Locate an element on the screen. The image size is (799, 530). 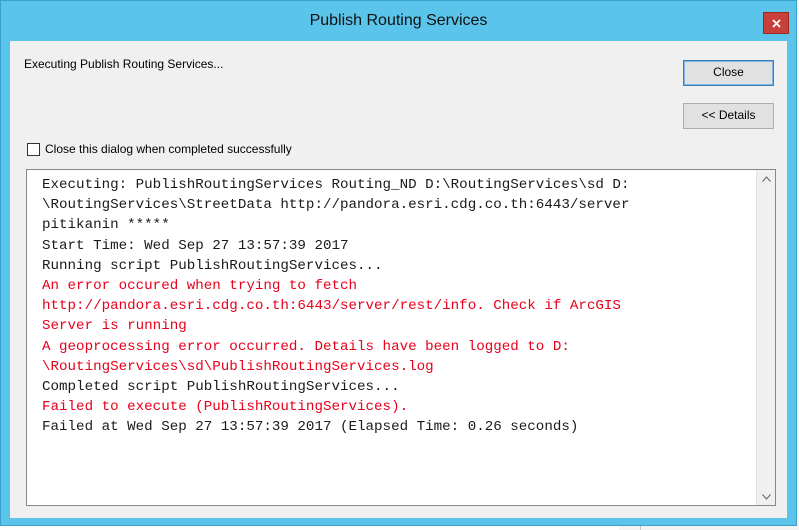
vertical-scrollbar is located at coordinates (765, 337).